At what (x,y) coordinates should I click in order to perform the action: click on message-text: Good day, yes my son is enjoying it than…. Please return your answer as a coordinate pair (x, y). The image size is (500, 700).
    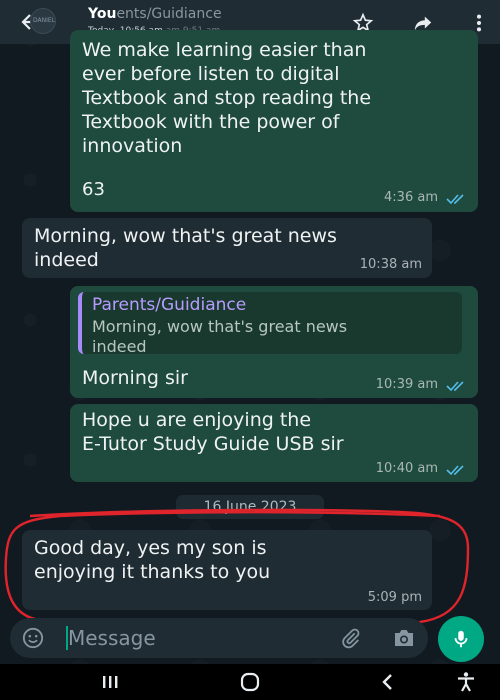
    Looking at the image, I should click on (152, 560).